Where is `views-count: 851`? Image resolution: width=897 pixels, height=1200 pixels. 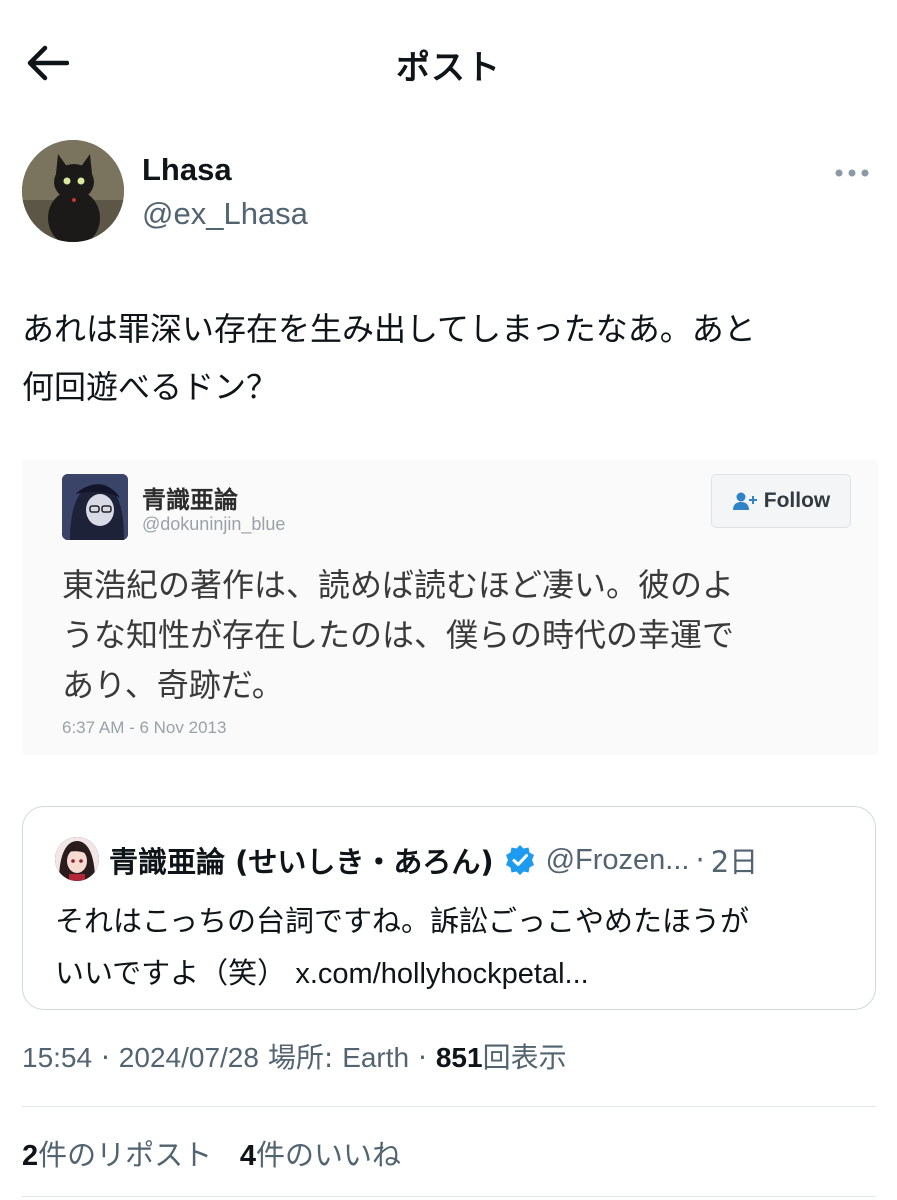
views-count: 851 is located at coordinates (459, 1057).